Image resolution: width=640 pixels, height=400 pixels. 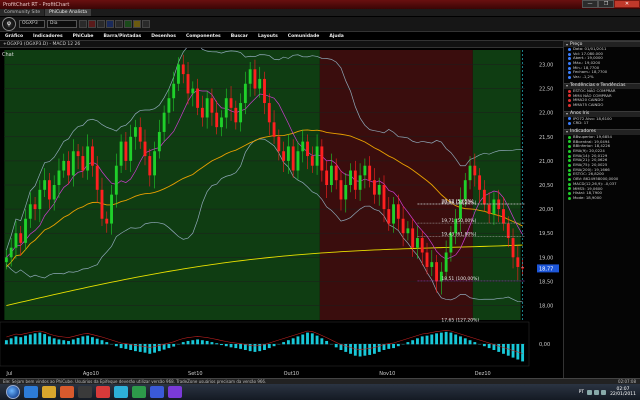 I want to click on language-indicator: PT, so click(x=581, y=392).